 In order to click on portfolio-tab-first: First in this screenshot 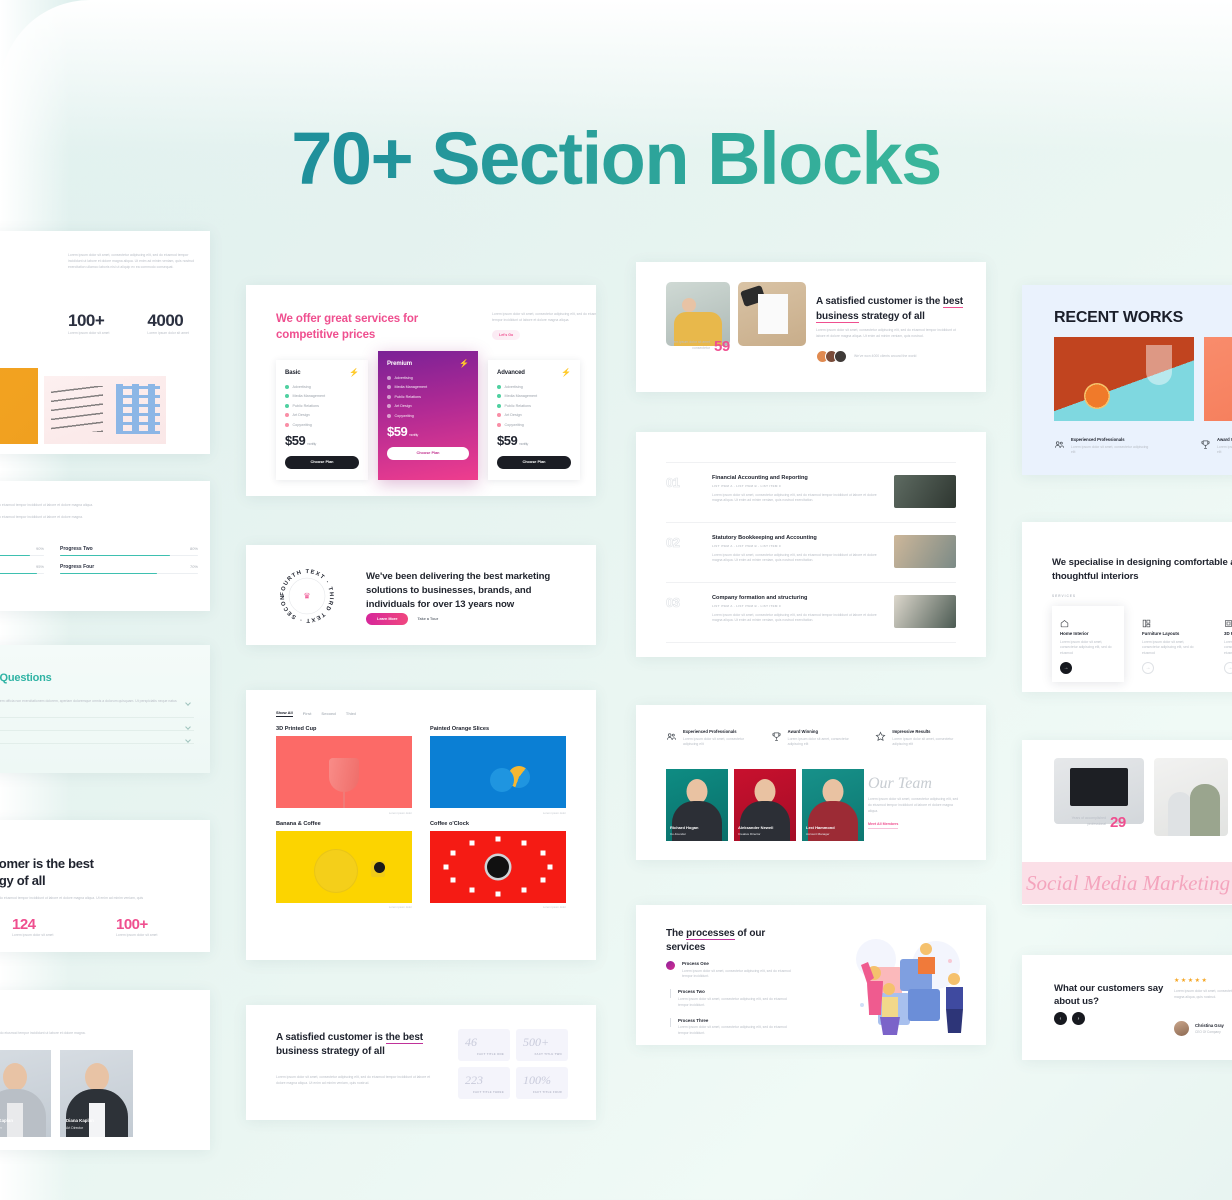, I will do `click(307, 713)`.